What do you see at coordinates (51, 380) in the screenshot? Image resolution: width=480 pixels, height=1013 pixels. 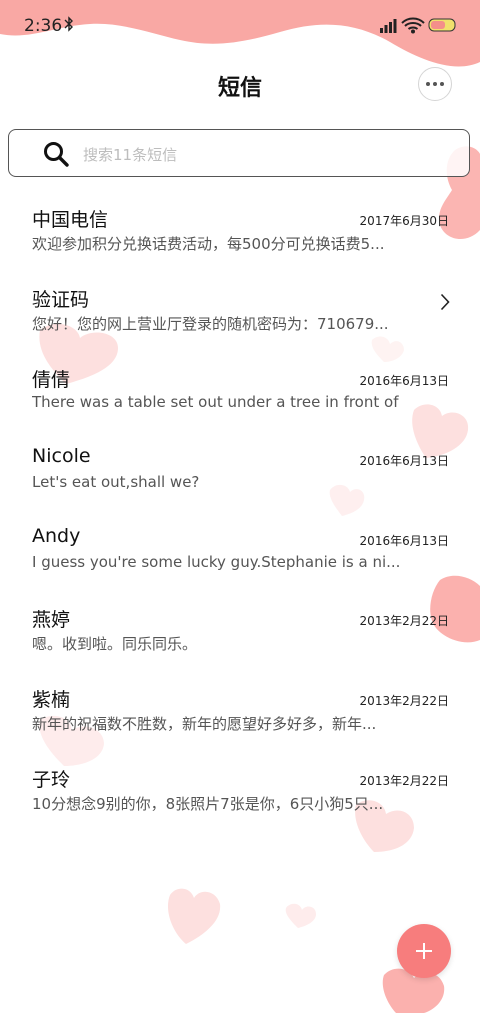 I see `message-sender: 倩倩` at bounding box center [51, 380].